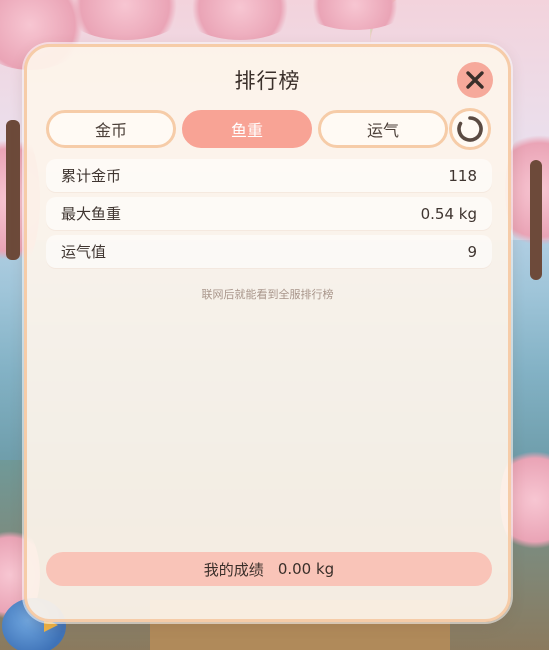 The image size is (549, 650). I want to click on stat-label: 最大鱼重, so click(91, 214).